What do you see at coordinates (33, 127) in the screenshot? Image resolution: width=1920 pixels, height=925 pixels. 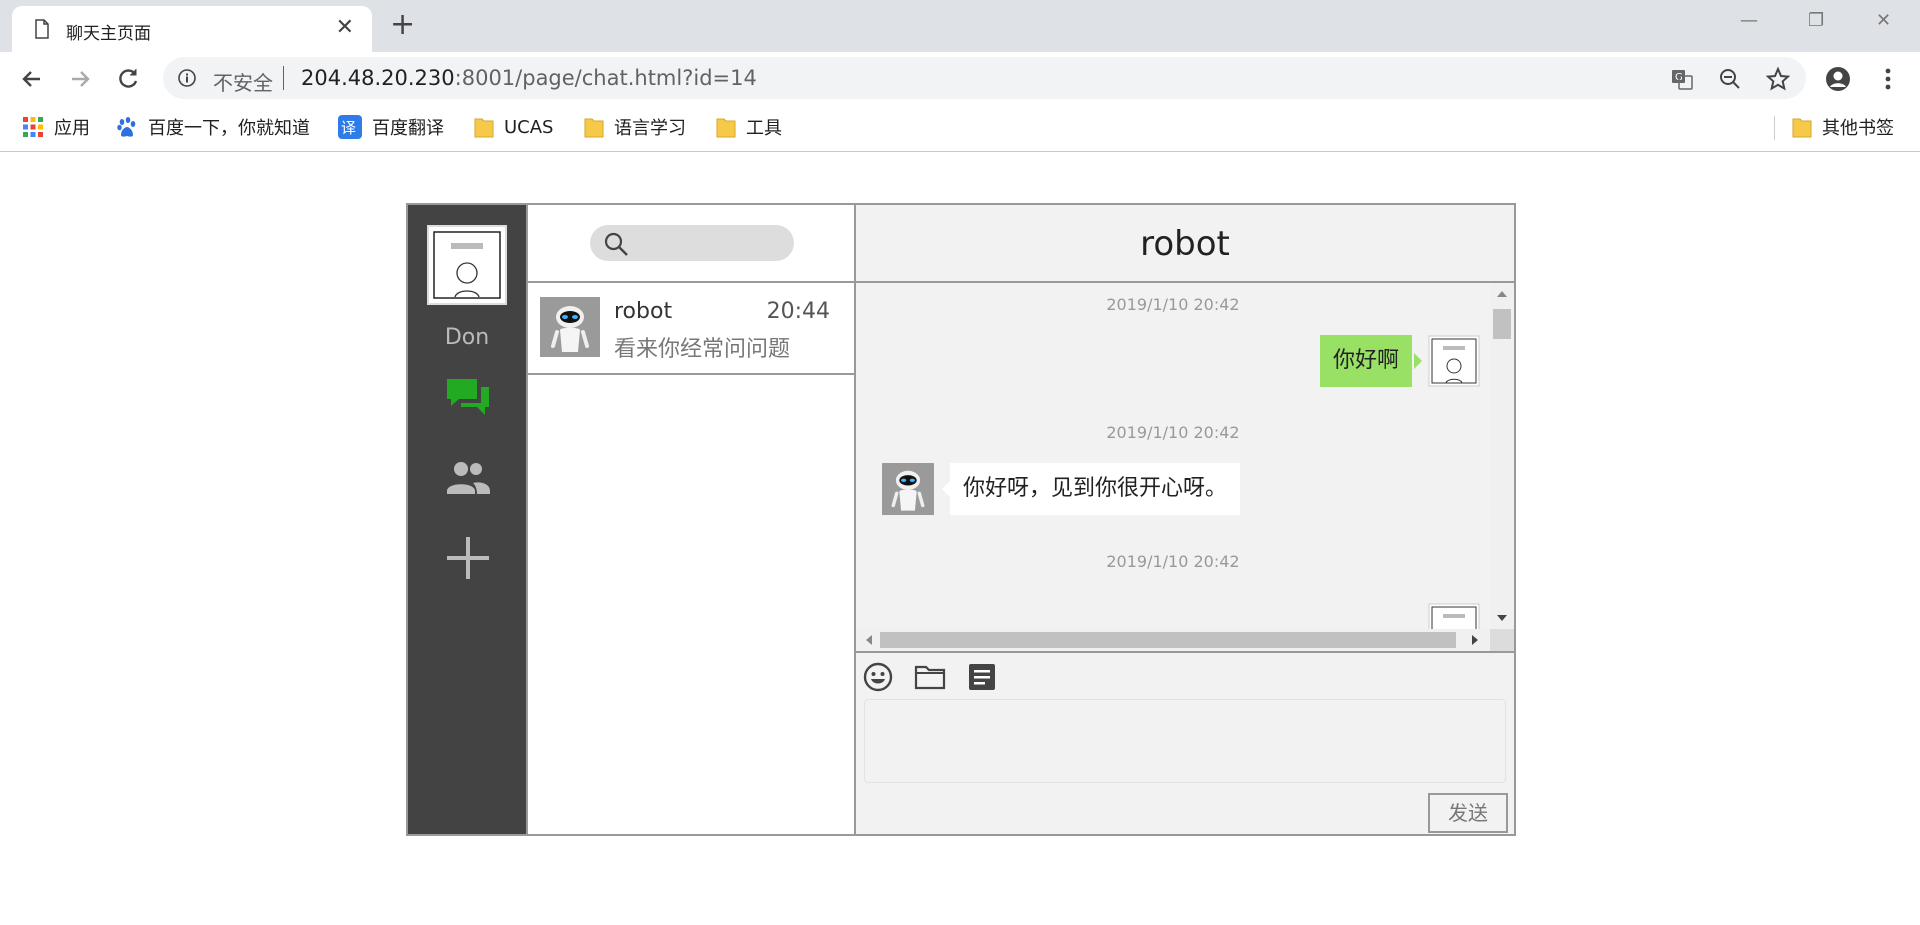 I see `apps-grid-icon` at bounding box center [33, 127].